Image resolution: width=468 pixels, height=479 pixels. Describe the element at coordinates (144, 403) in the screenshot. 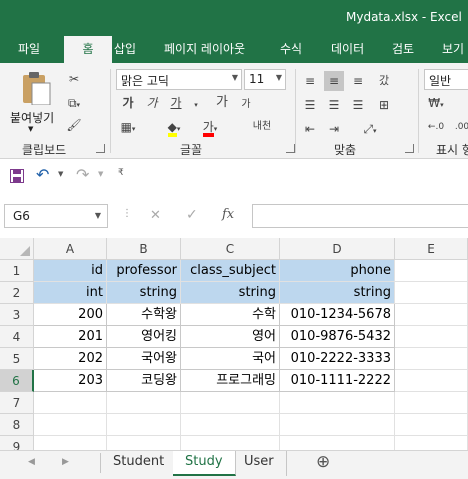

I see `cell-b7` at that location.